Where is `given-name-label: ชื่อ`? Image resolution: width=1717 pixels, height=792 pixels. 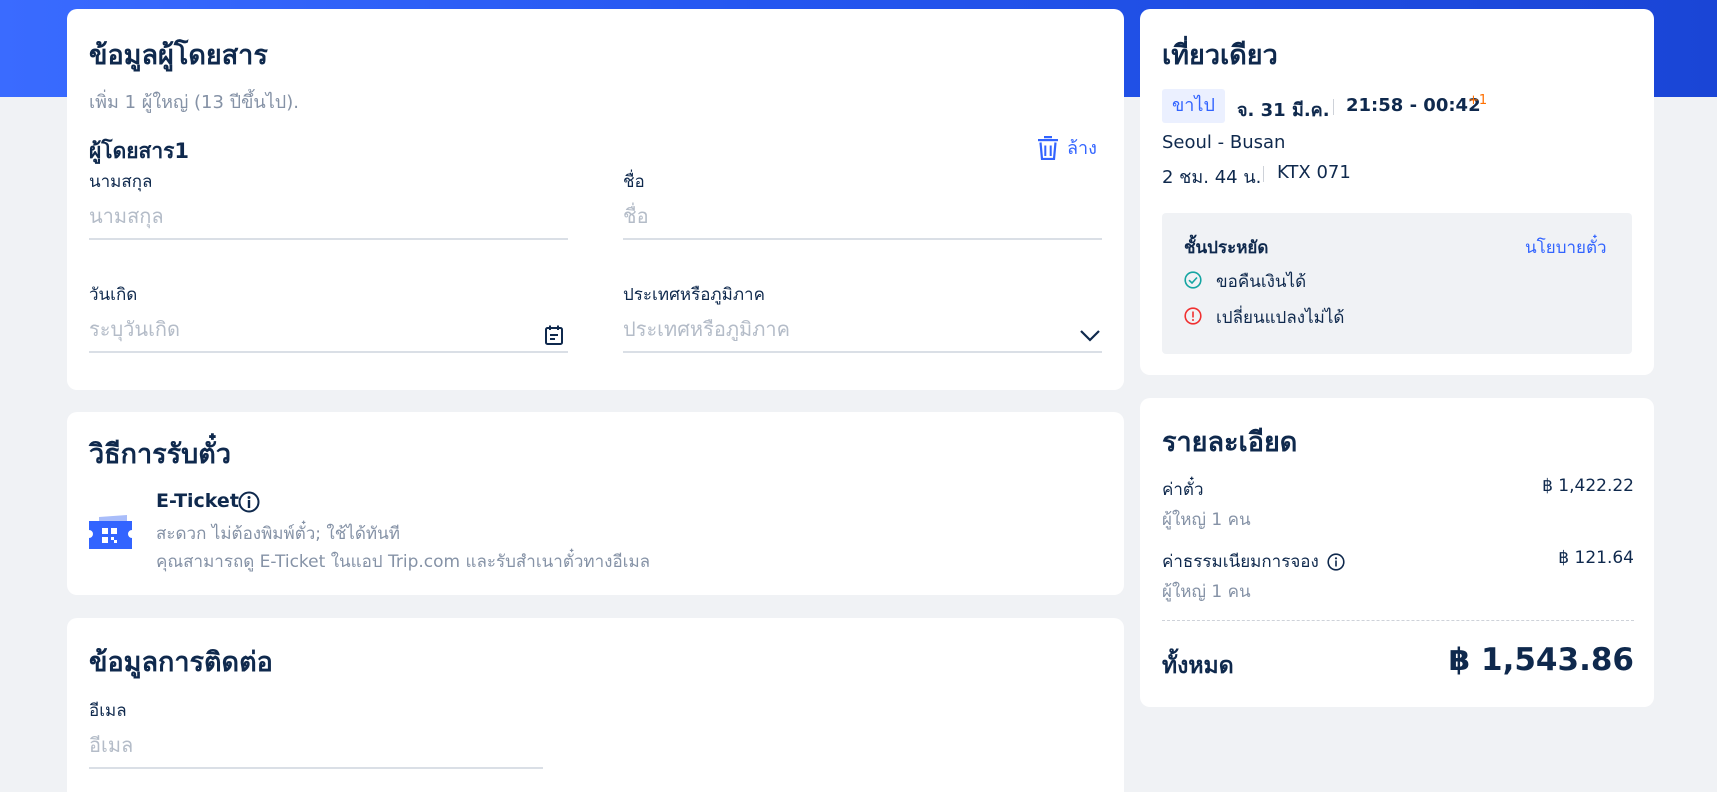 given-name-label: ชื่อ is located at coordinates (634, 182).